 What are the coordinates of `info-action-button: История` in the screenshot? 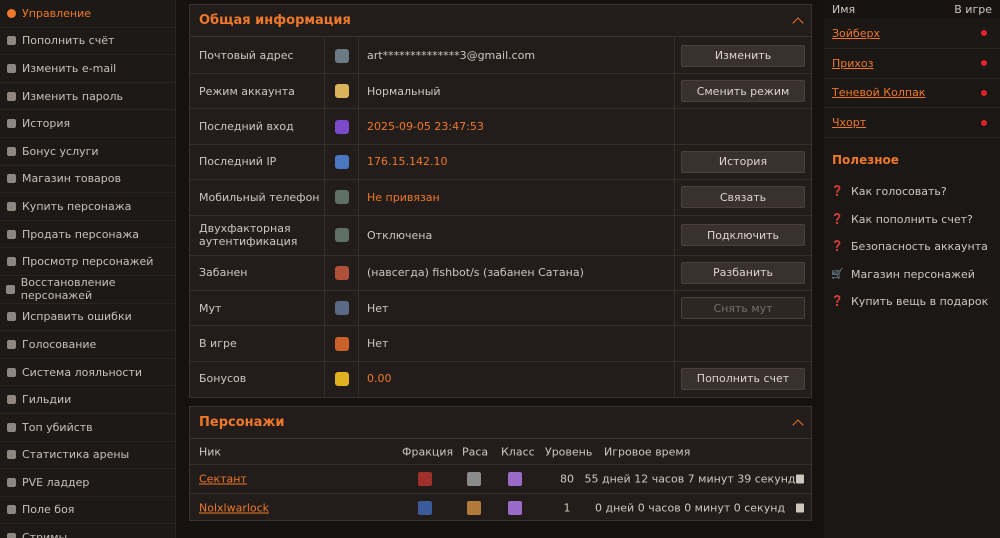 It's located at (743, 161).